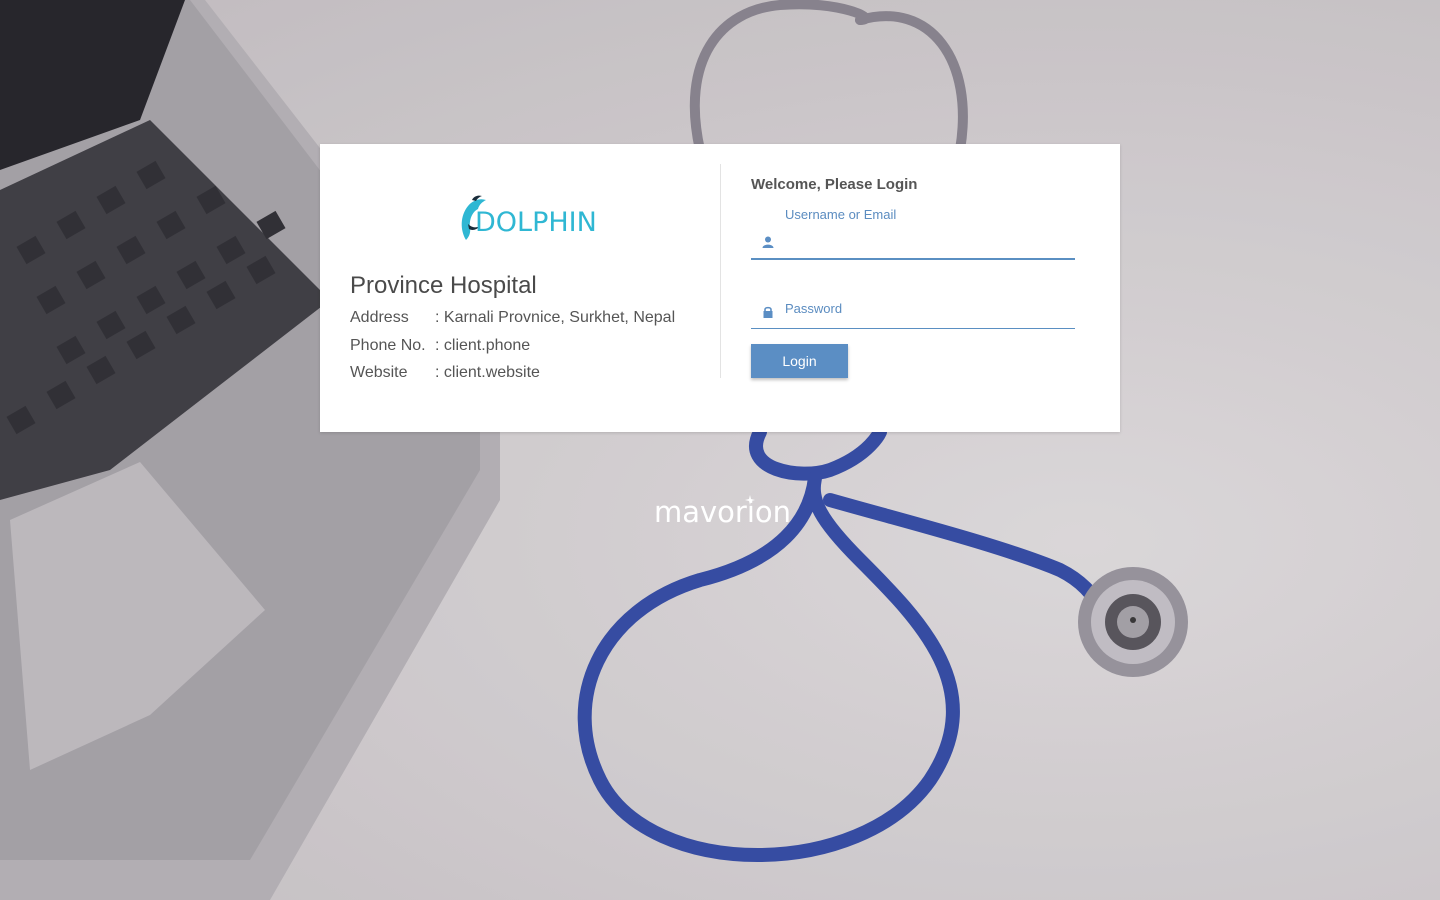 The height and width of the screenshot is (900, 1440). I want to click on username-input, so click(930, 241).